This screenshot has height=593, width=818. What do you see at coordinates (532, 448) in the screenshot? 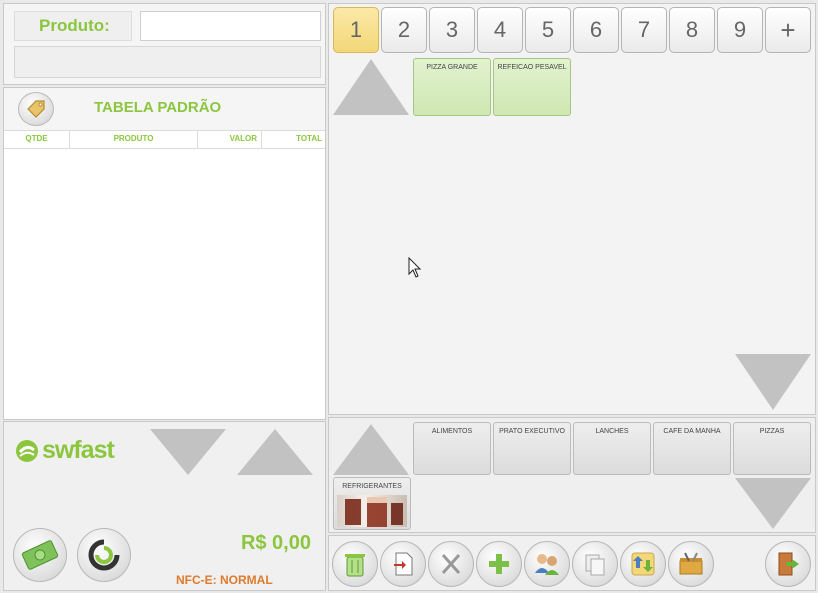
I see `category-tile: PRATO EXECUTIVO` at bounding box center [532, 448].